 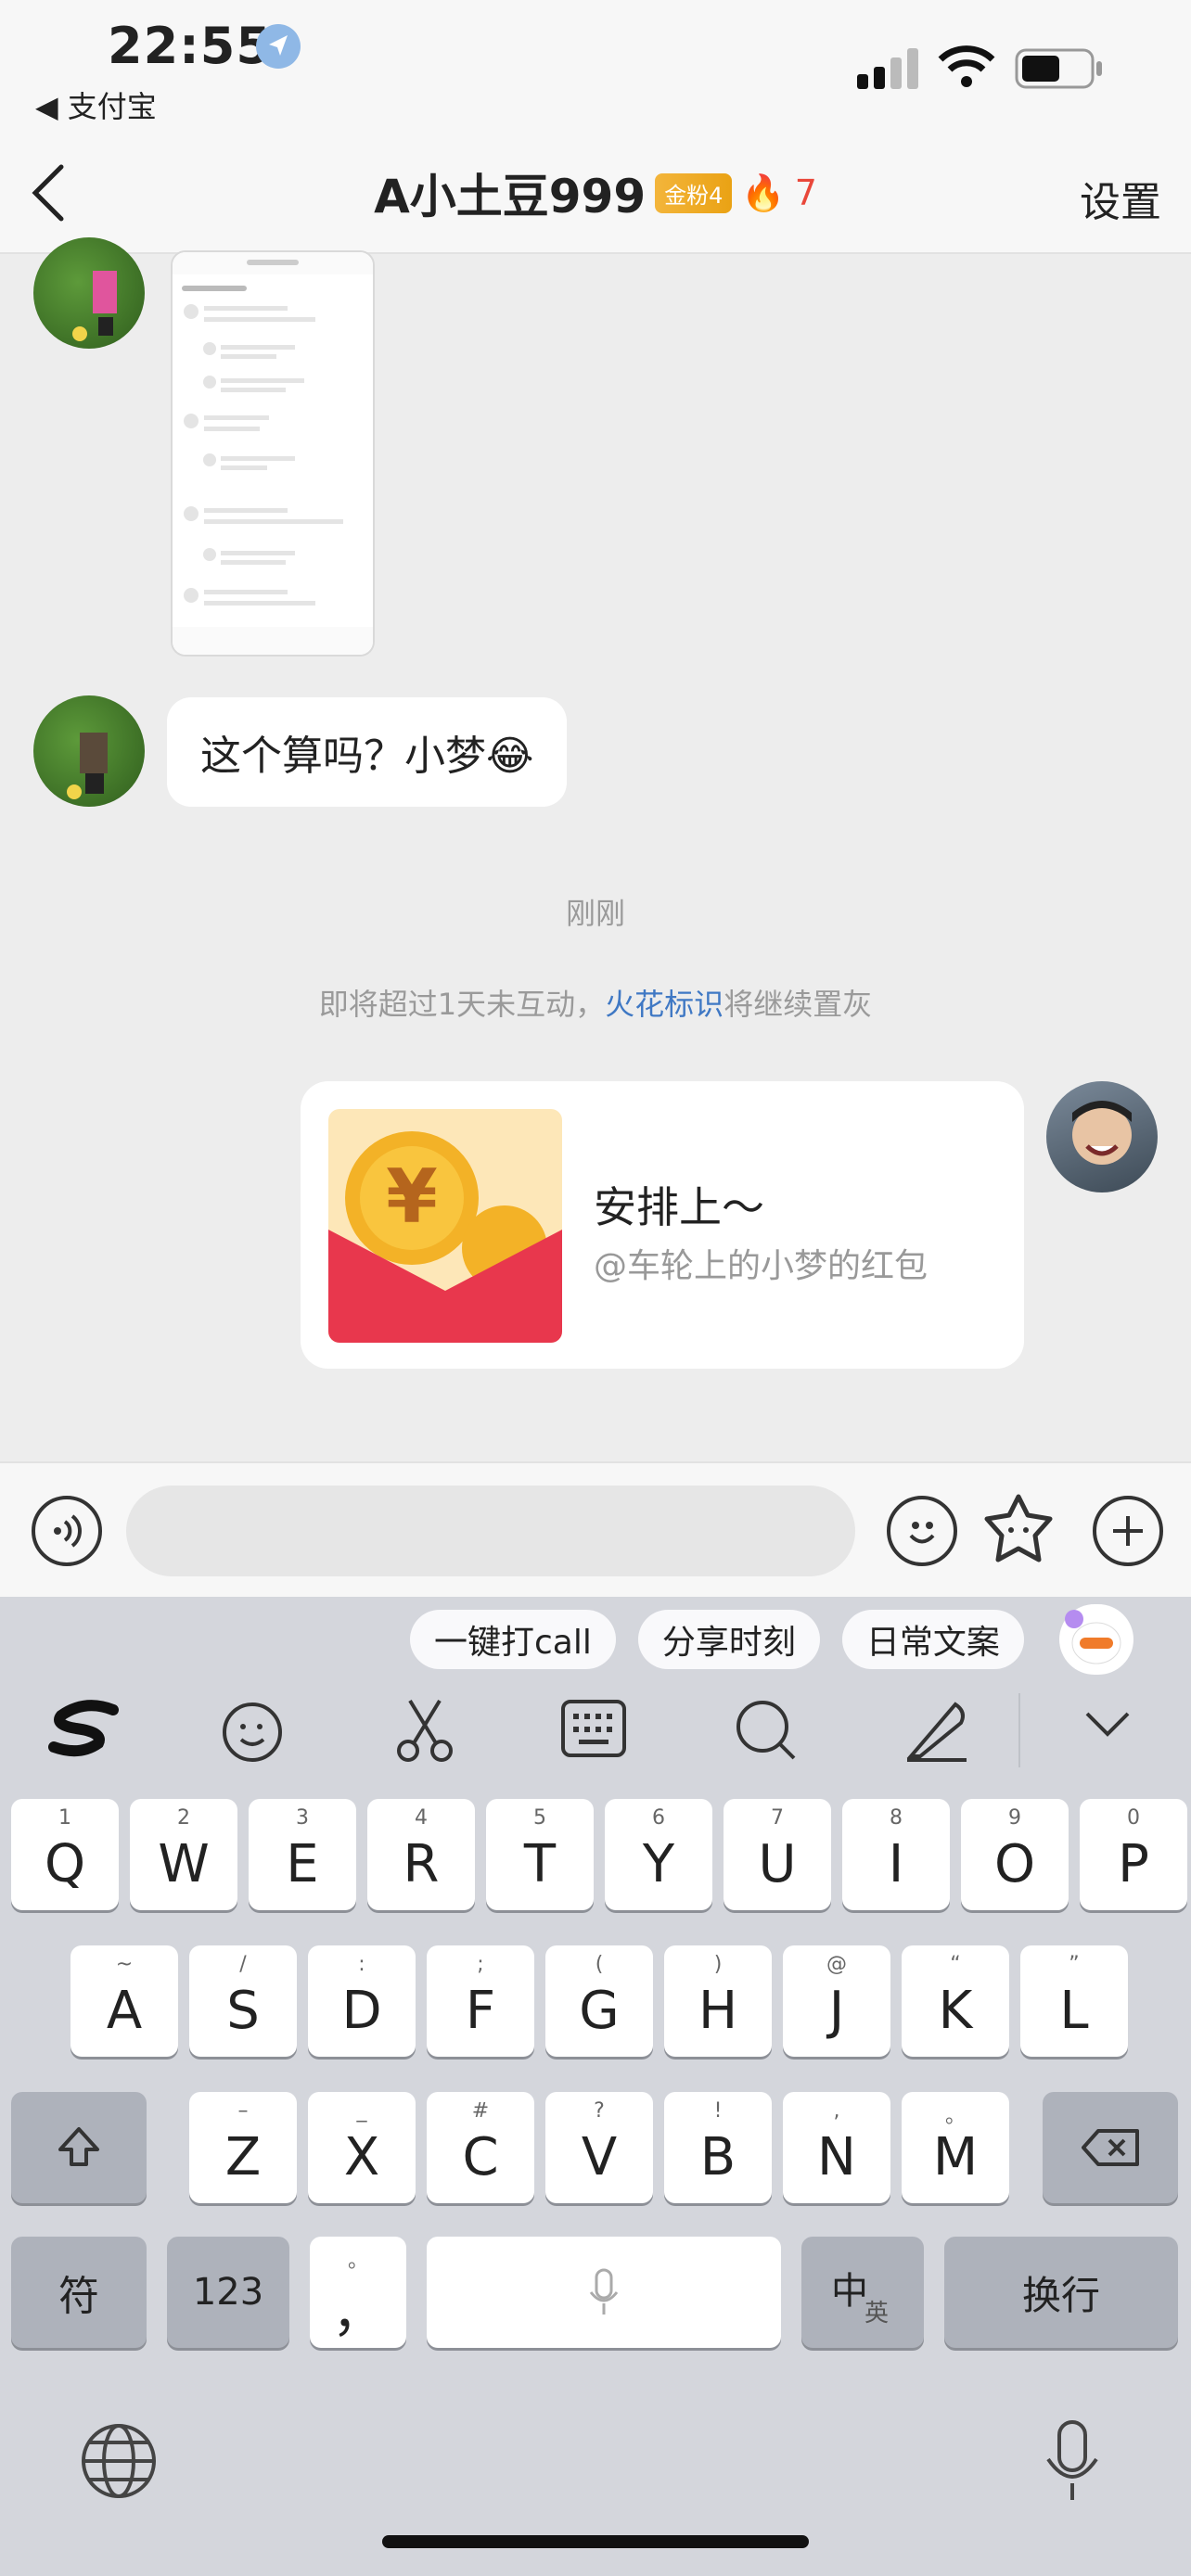 What do you see at coordinates (595, 1004) in the screenshot?
I see `streak-notice: 即将超过1天未互动，火花标识将继续置灰` at bounding box center [595, 1004].